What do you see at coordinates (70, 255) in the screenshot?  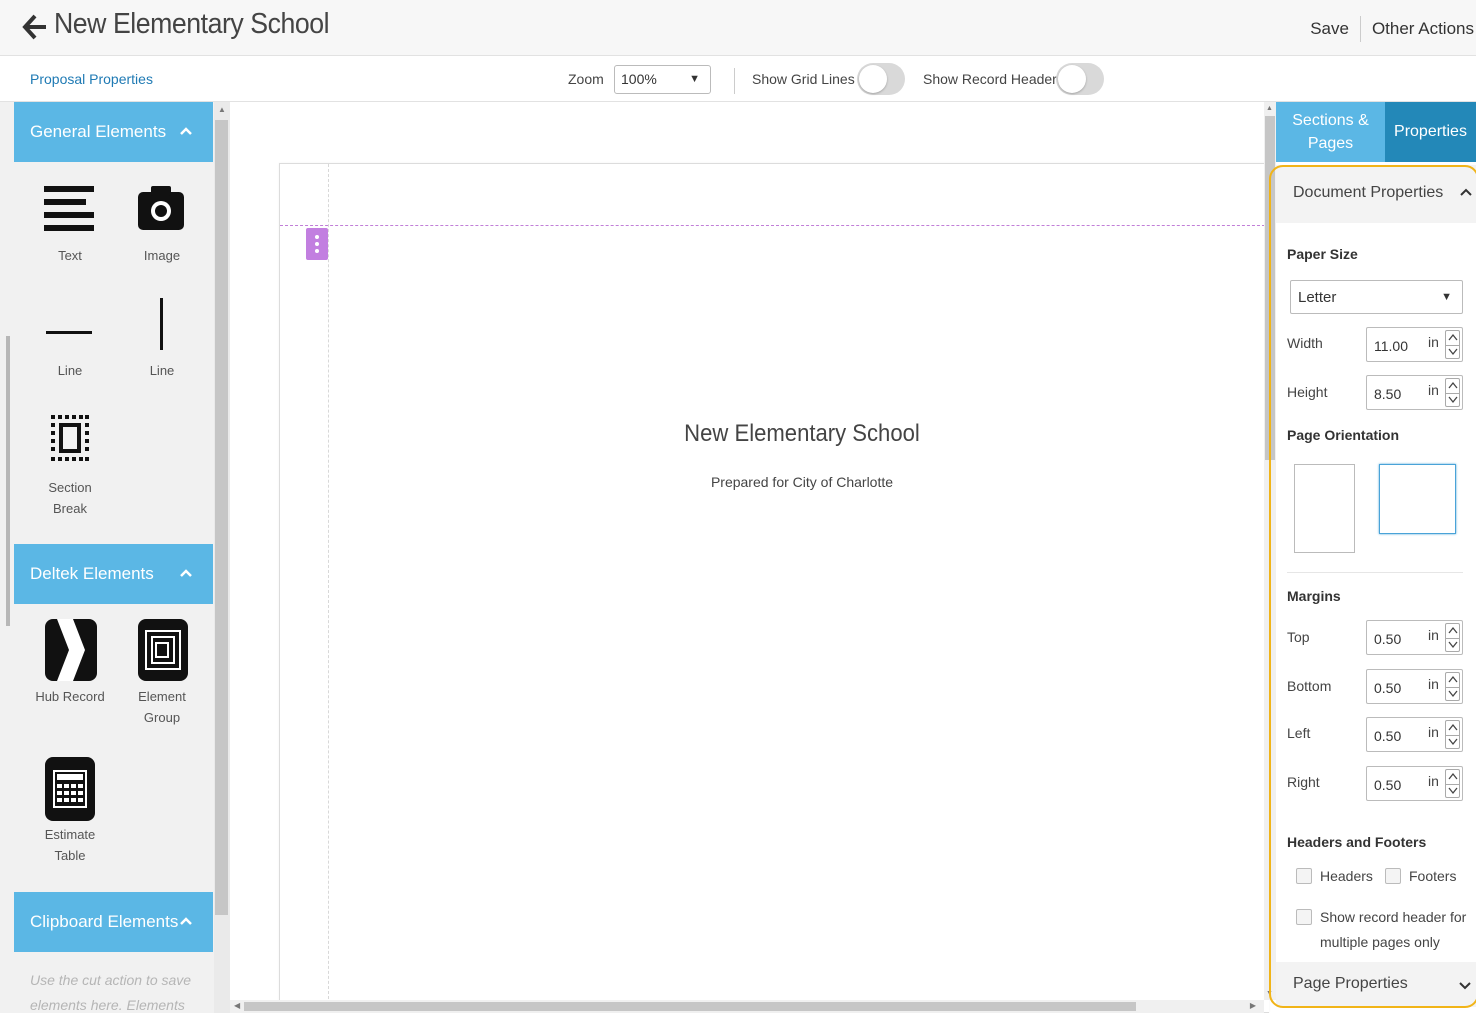 I see `text-element-label: Text` at bounding box center [70, 255].